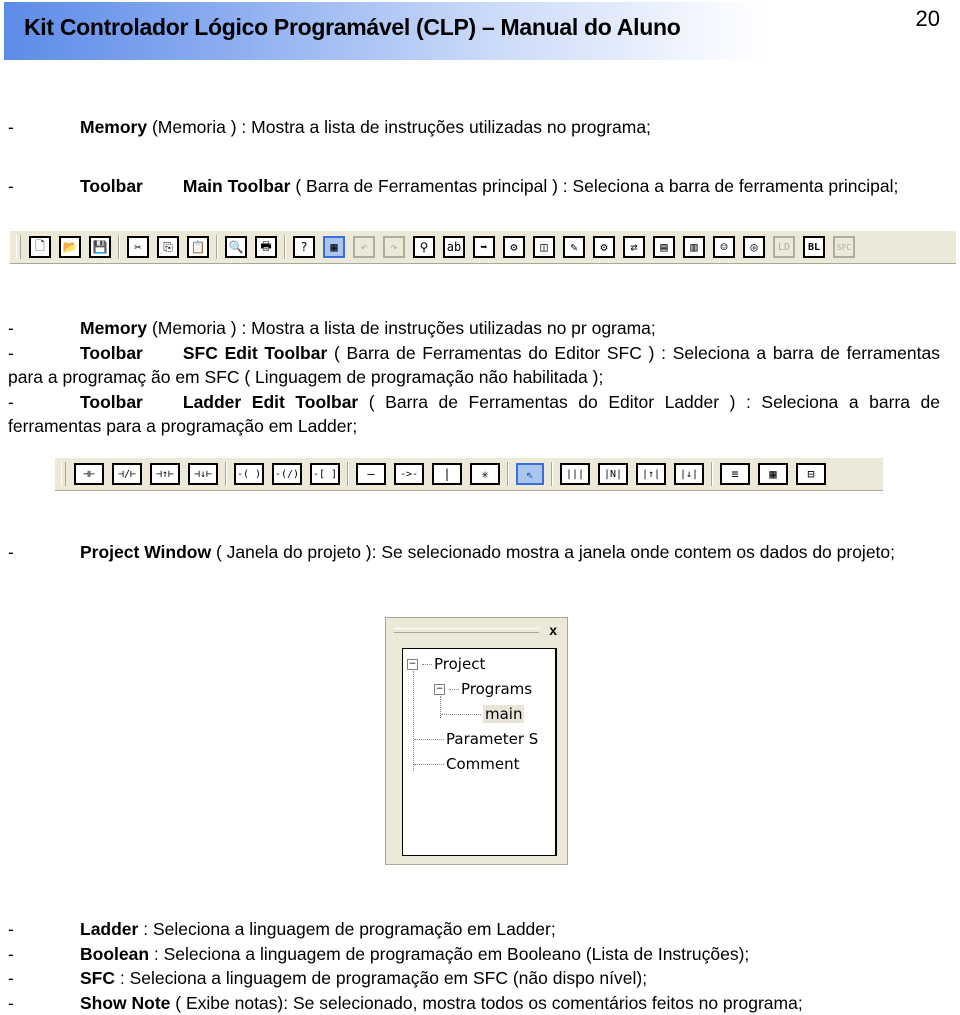 This screenshot has height=1015, width=960. I want to click on delete-row-icon: ⊟, so click(811, 474).